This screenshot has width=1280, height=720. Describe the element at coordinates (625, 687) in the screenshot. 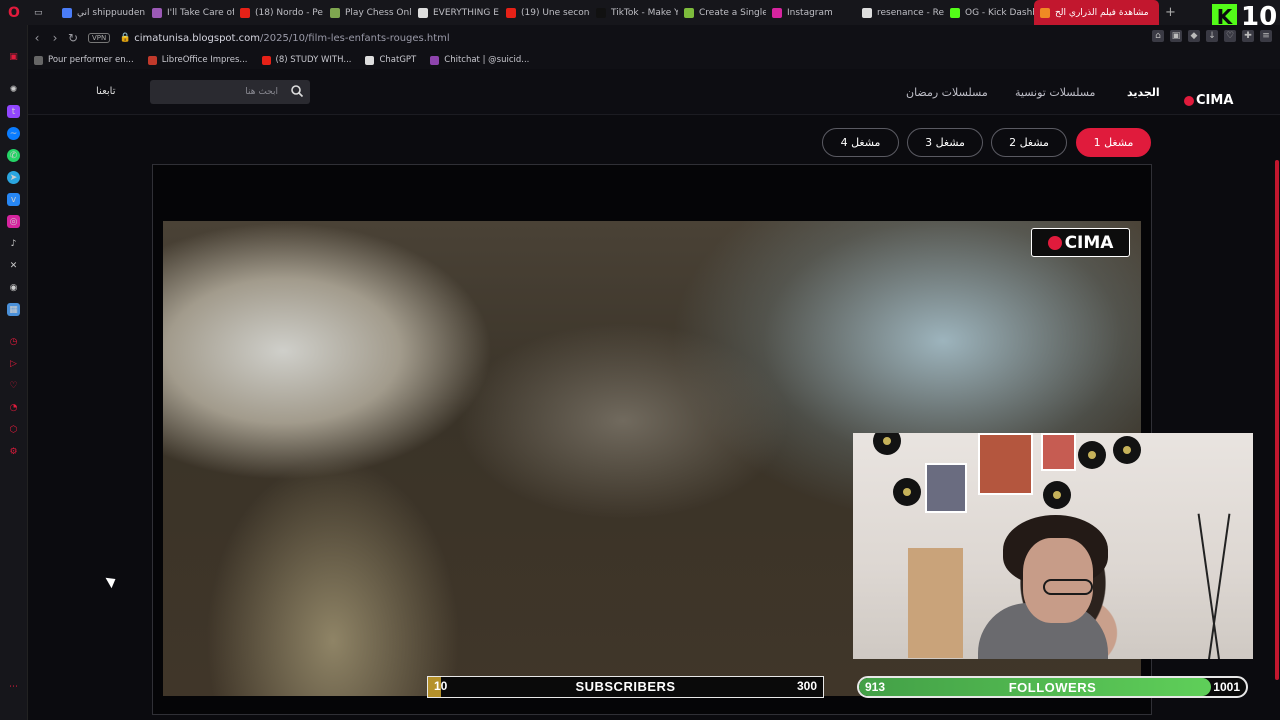

I see `subscribers-goal-bar: 10 SUBSCRIBERS 300` at that location.